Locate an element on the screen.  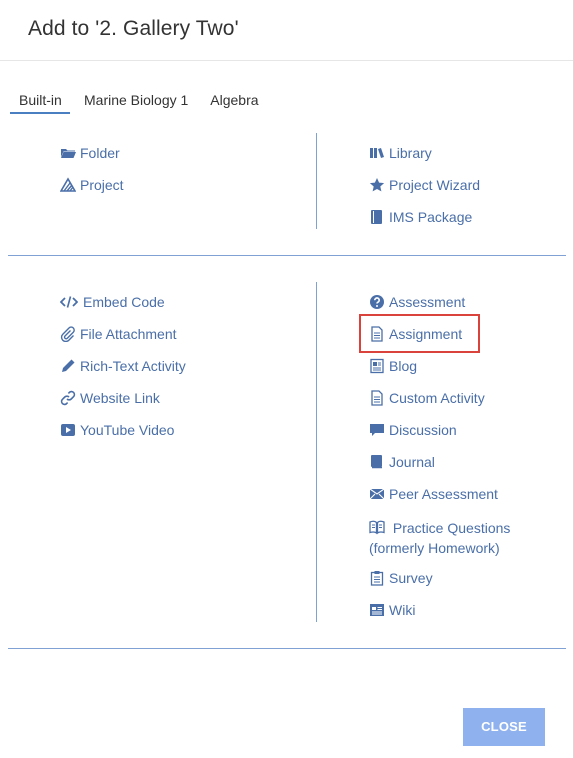
item-label: Discussion is located at coordinates (423, 430).